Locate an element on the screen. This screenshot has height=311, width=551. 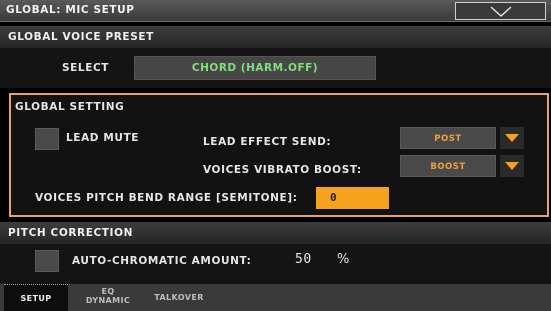
auto-chromatic-label: AUTO-CHROMATIC AMOUNT: is located at coordinates (162, 261).